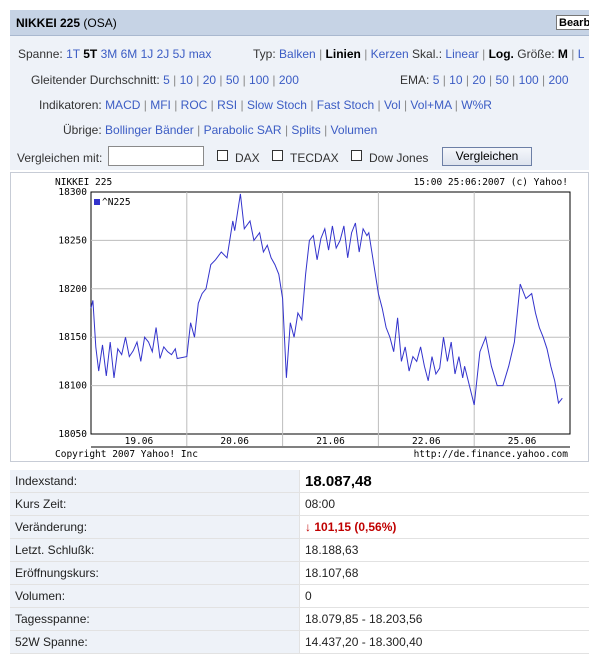 Image resolution: width=589 pixels, height=654 pixels. Describe the element at coordinates (200, 54) in the screenshot. I see `span-option-max: max` at that location.